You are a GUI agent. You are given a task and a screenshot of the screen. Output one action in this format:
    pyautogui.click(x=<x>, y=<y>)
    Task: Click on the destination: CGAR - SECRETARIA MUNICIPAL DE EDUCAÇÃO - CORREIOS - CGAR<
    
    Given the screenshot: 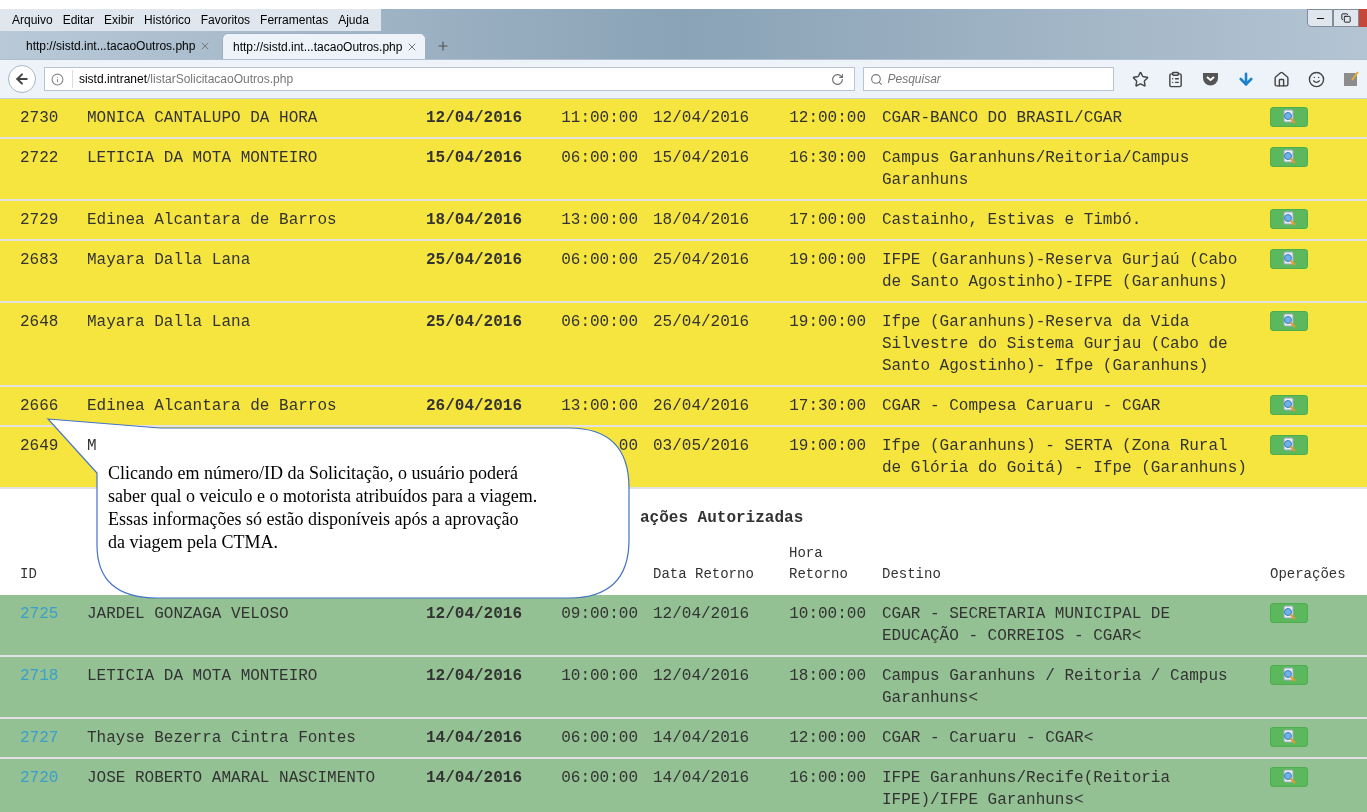 What is the action you would take?
    pyautogui.click(x=1026, y=625)
    